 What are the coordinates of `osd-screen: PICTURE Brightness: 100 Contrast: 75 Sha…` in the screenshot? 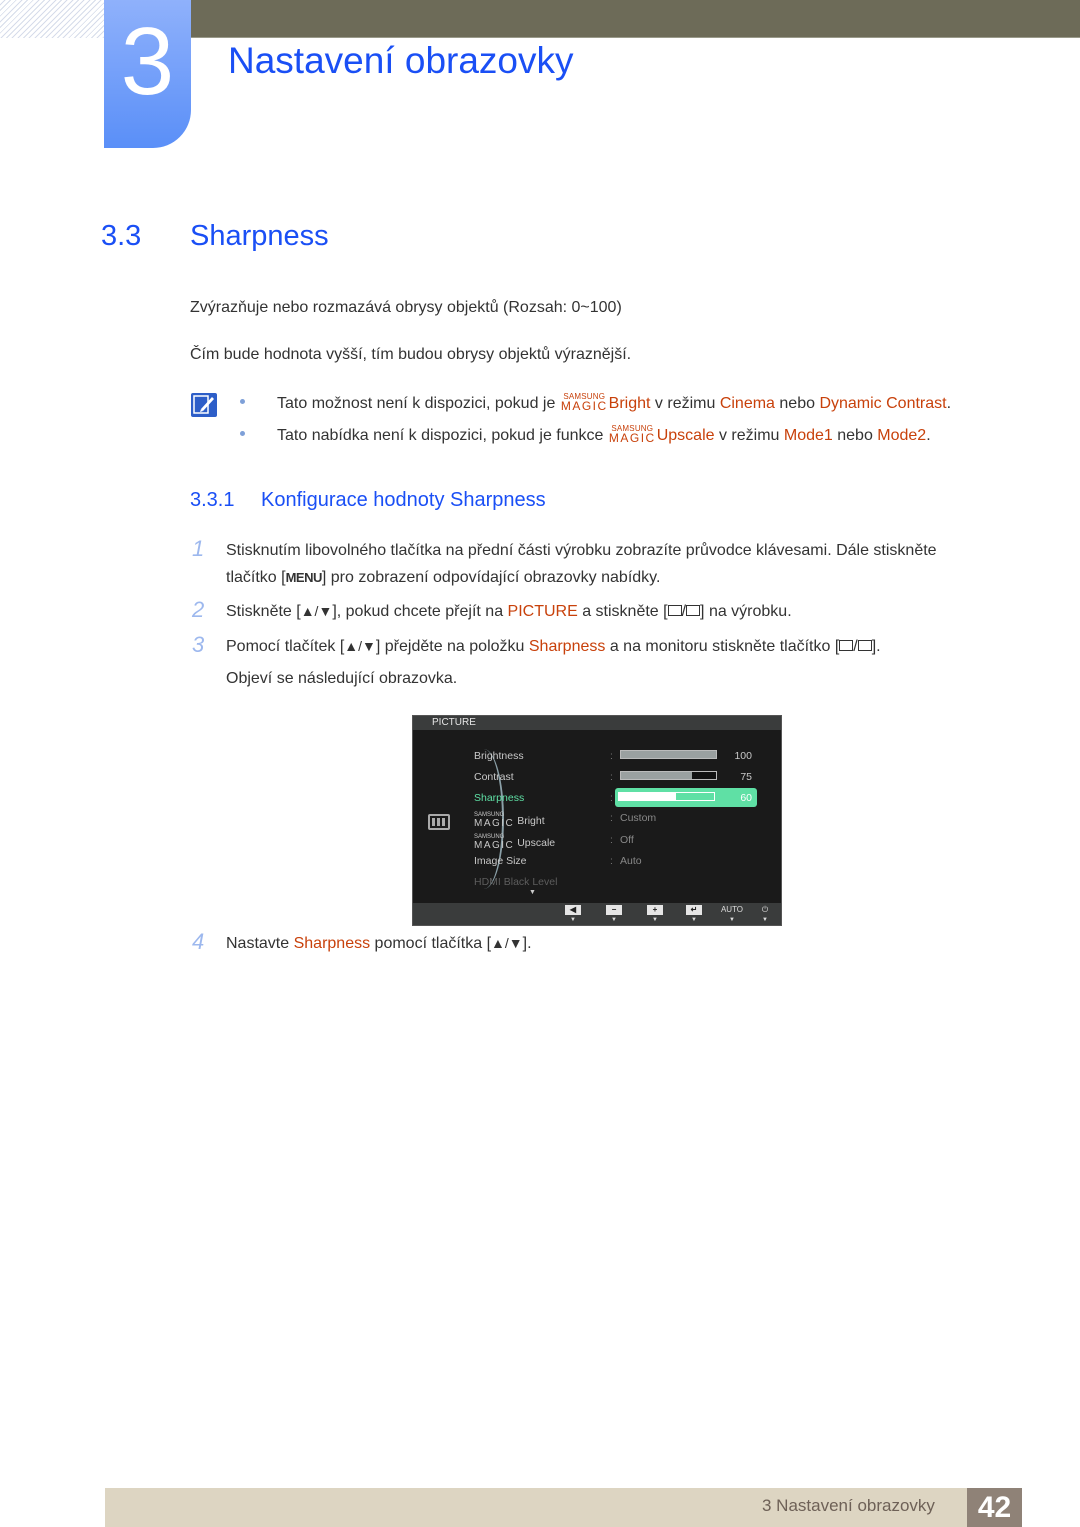 It's located at (597, 820).